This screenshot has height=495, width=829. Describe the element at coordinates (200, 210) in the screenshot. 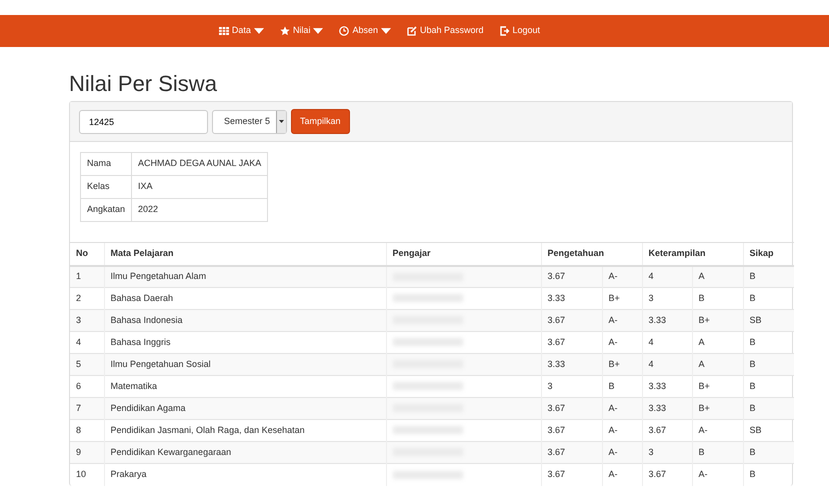

I see `info-value: 2022` at that location.